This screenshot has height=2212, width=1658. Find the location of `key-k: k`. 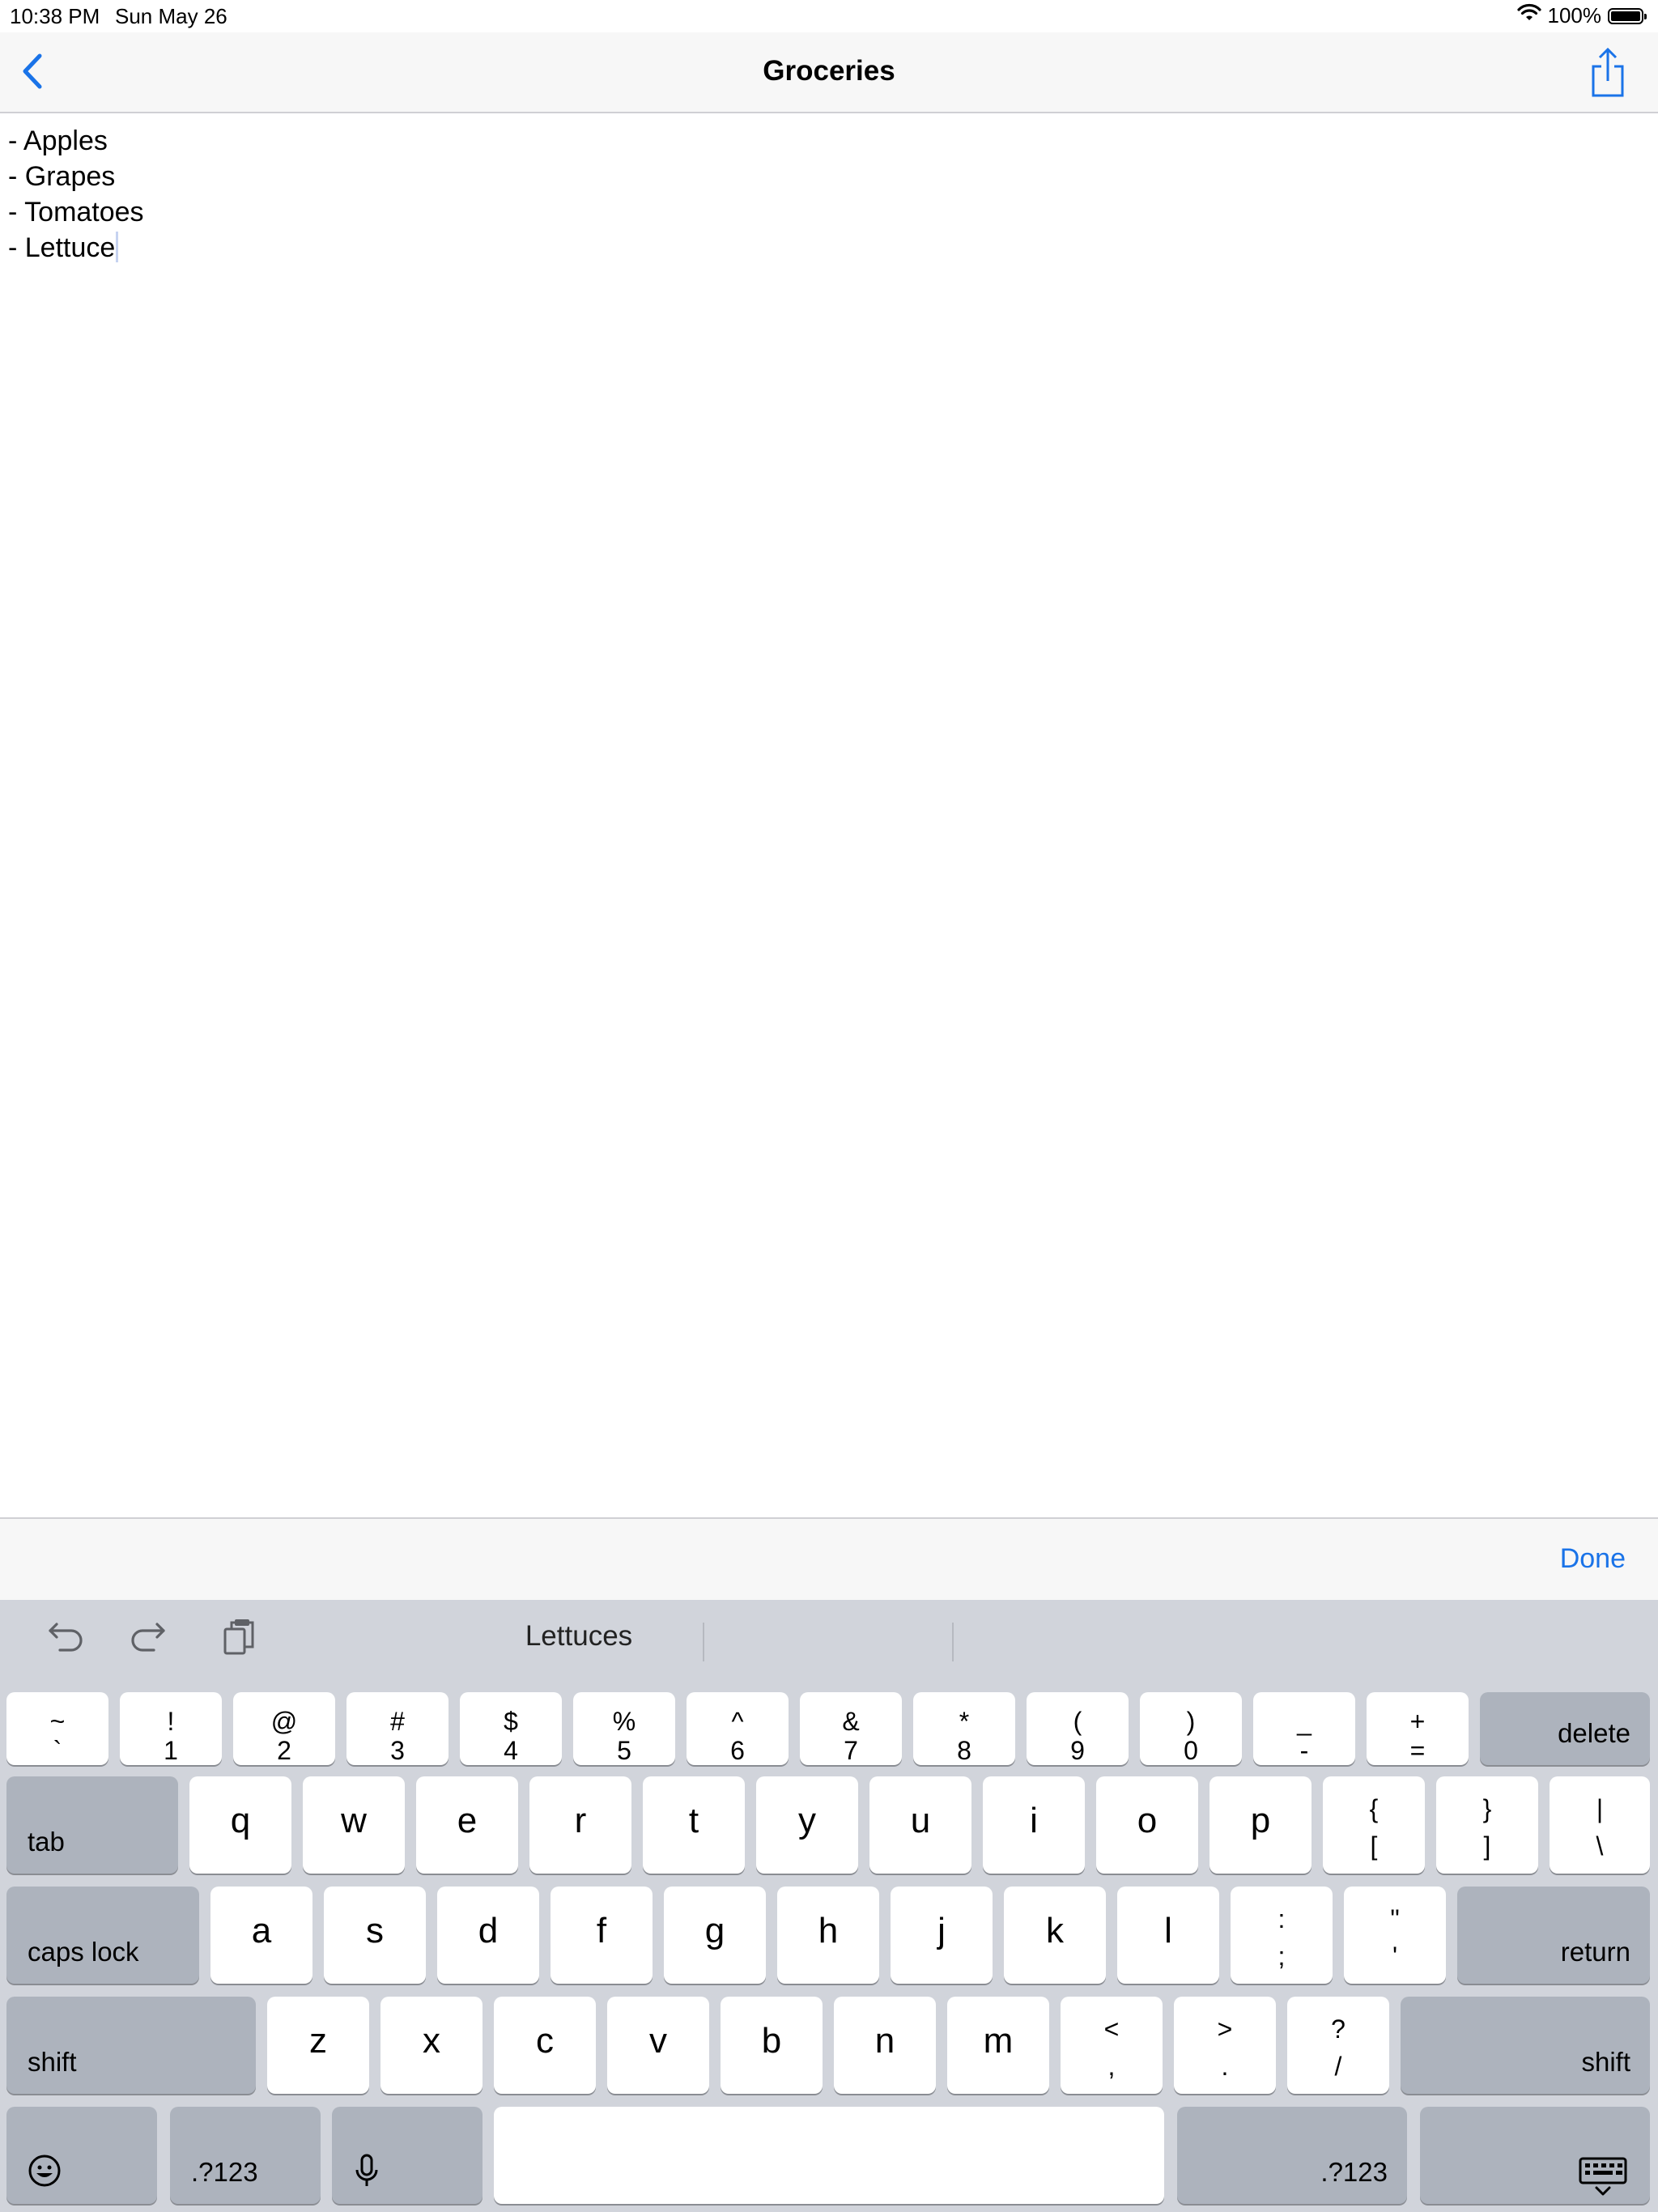

key-k: k is located at coordinates (1055, 1936).